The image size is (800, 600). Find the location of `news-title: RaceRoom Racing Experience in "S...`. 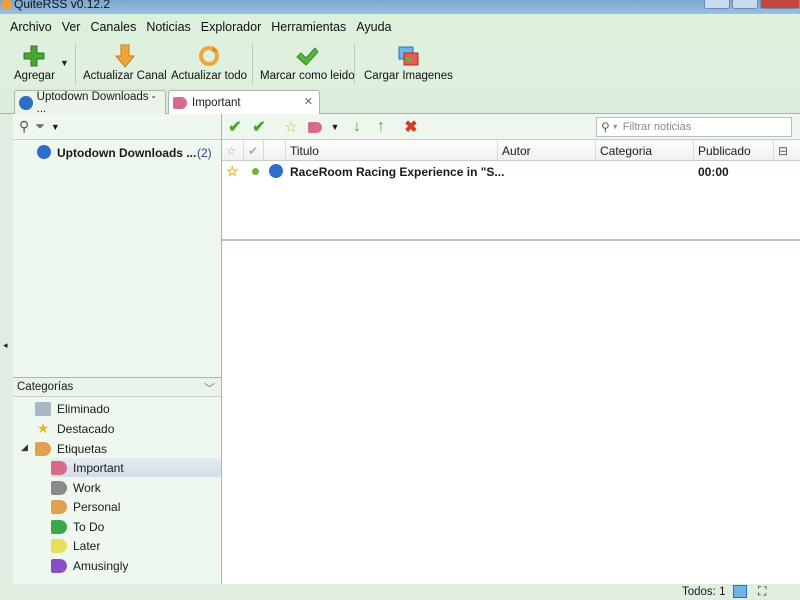

news-title: RaceRoom Racing Experience in "S... is located at coordinates (397, 172).